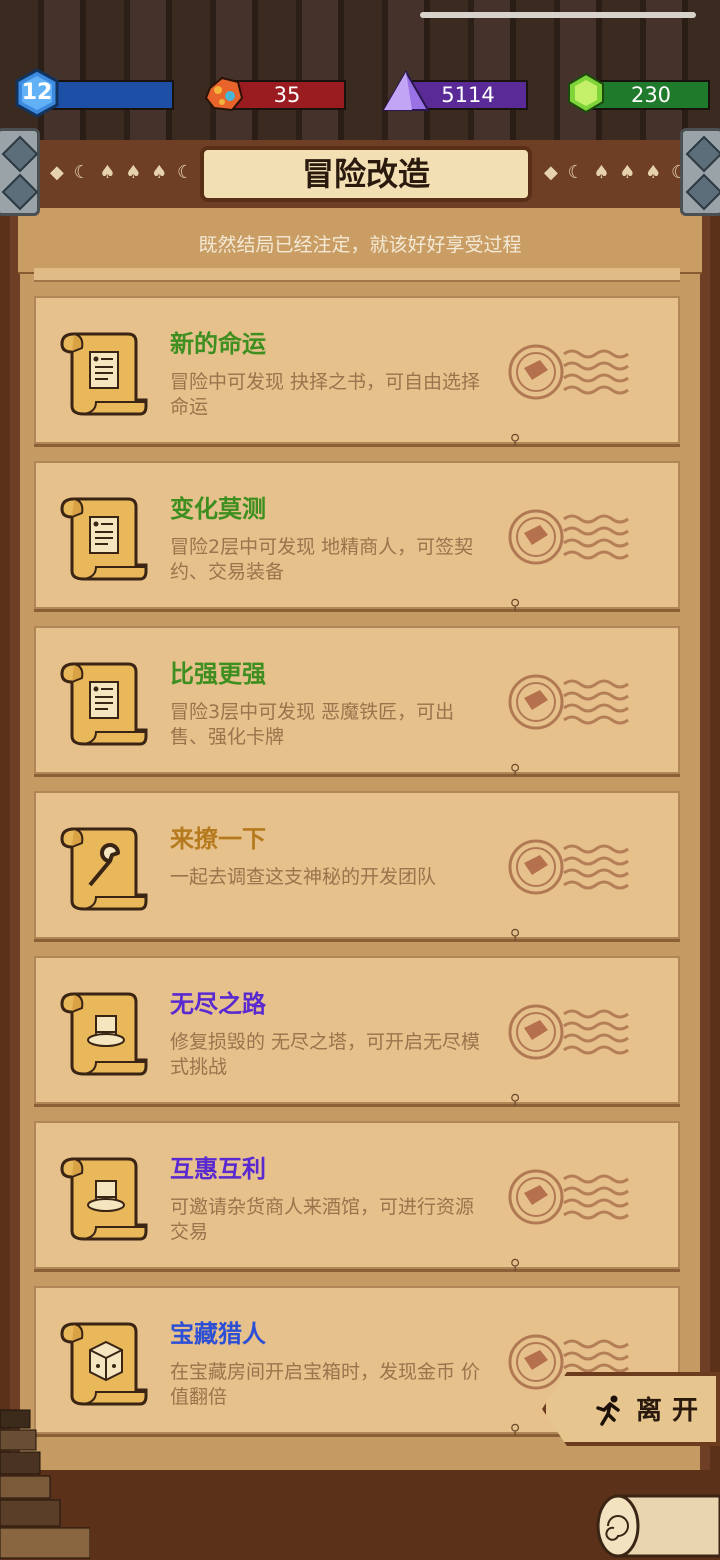 The height and width of the screenshot is (1560, 720). What do you see at coordinates (218, 1004) in the screenshot?
I see `upgrade-card-title: 无尽之路` at bounding box center [218, 1004].